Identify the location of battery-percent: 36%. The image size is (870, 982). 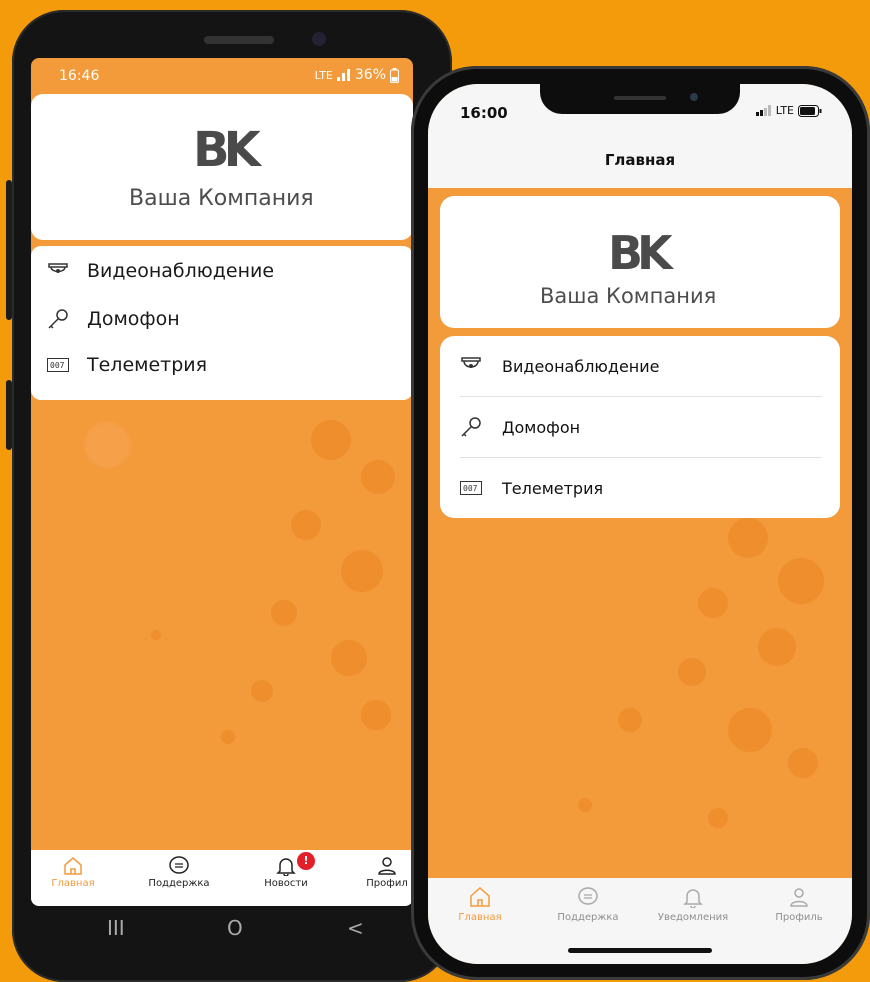
(370, 75).